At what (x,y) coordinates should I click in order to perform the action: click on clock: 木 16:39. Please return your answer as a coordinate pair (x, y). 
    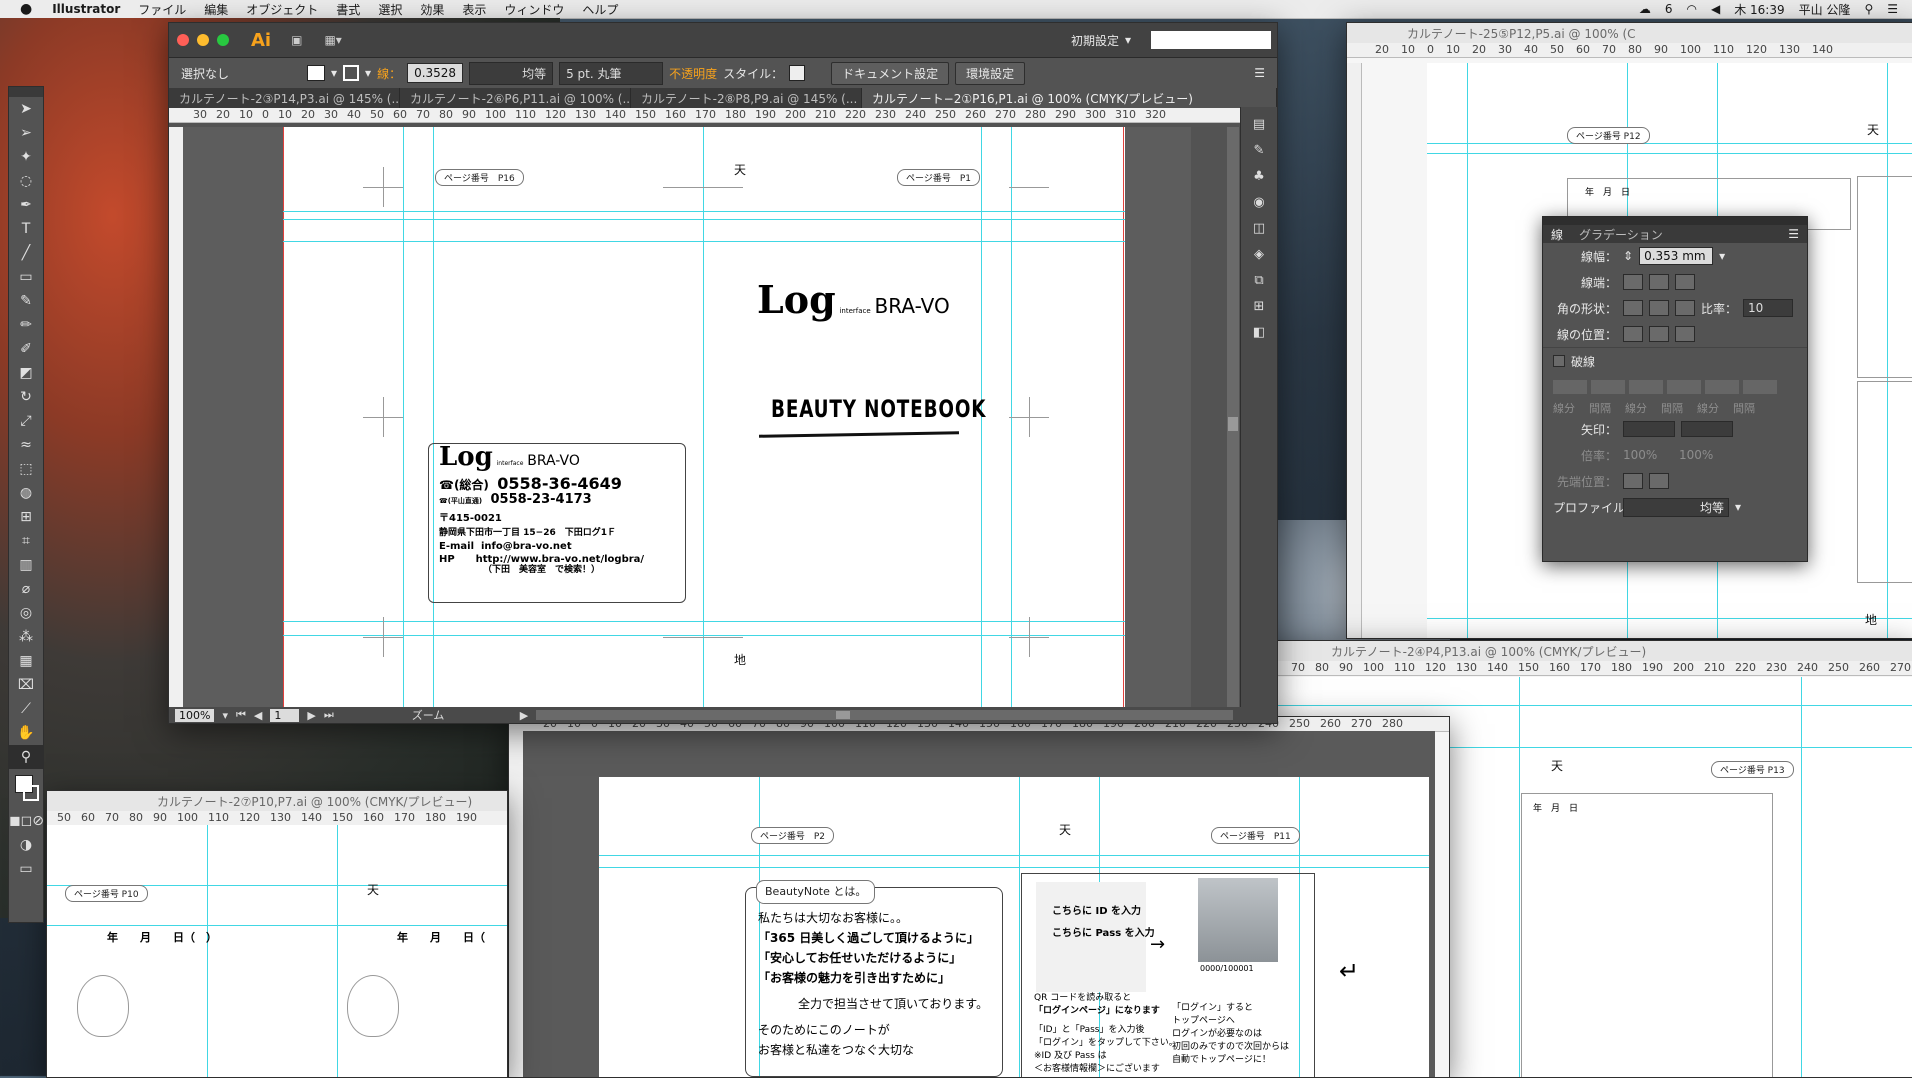
    Looking at the image, I should click on (1759, 9).